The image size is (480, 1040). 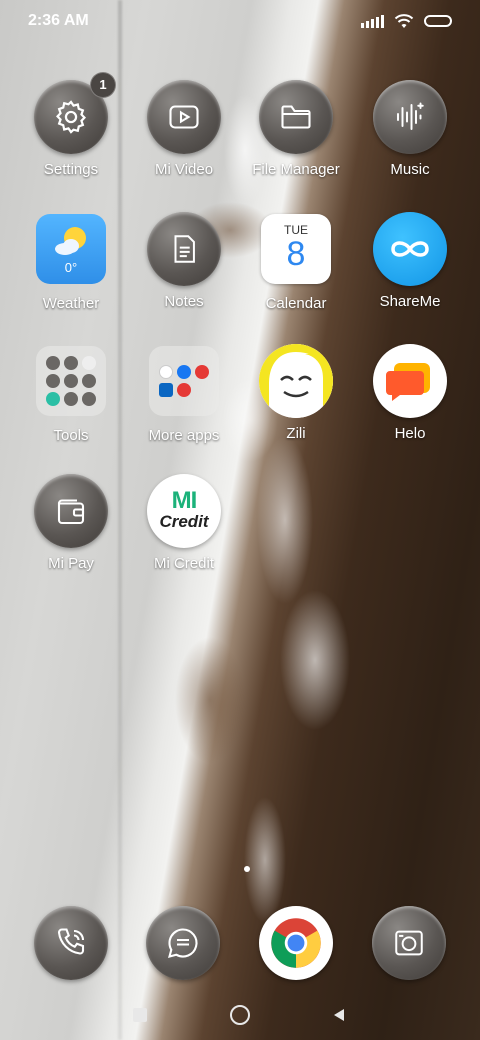 What do you see at coordinates (240, 22) in the screenshot?
I see `status-bar: 2:36 AM` at bounding box center [240, 22].